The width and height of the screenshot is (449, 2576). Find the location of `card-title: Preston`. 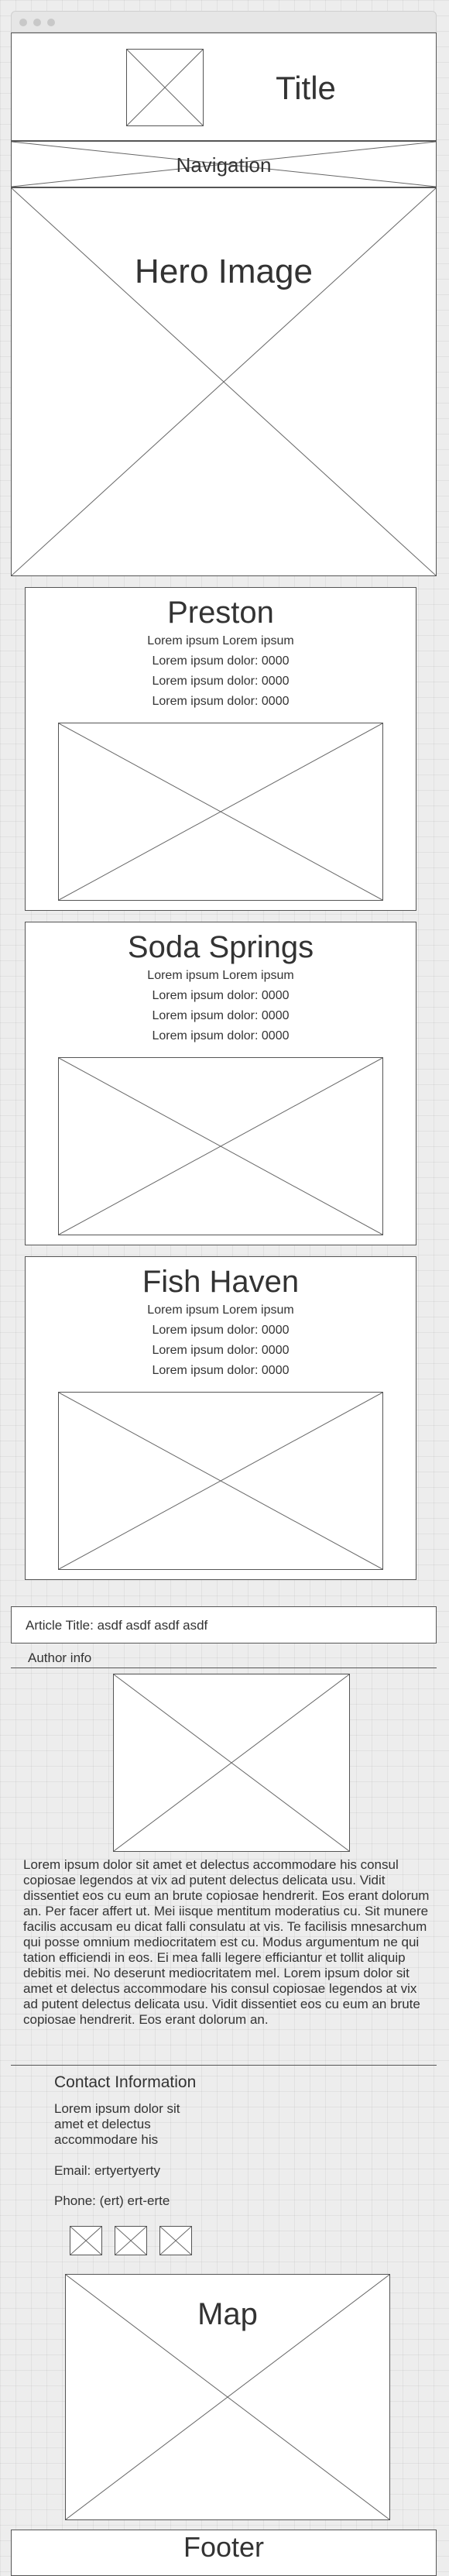

card-title: Preston is located at coordinates (220, 613).